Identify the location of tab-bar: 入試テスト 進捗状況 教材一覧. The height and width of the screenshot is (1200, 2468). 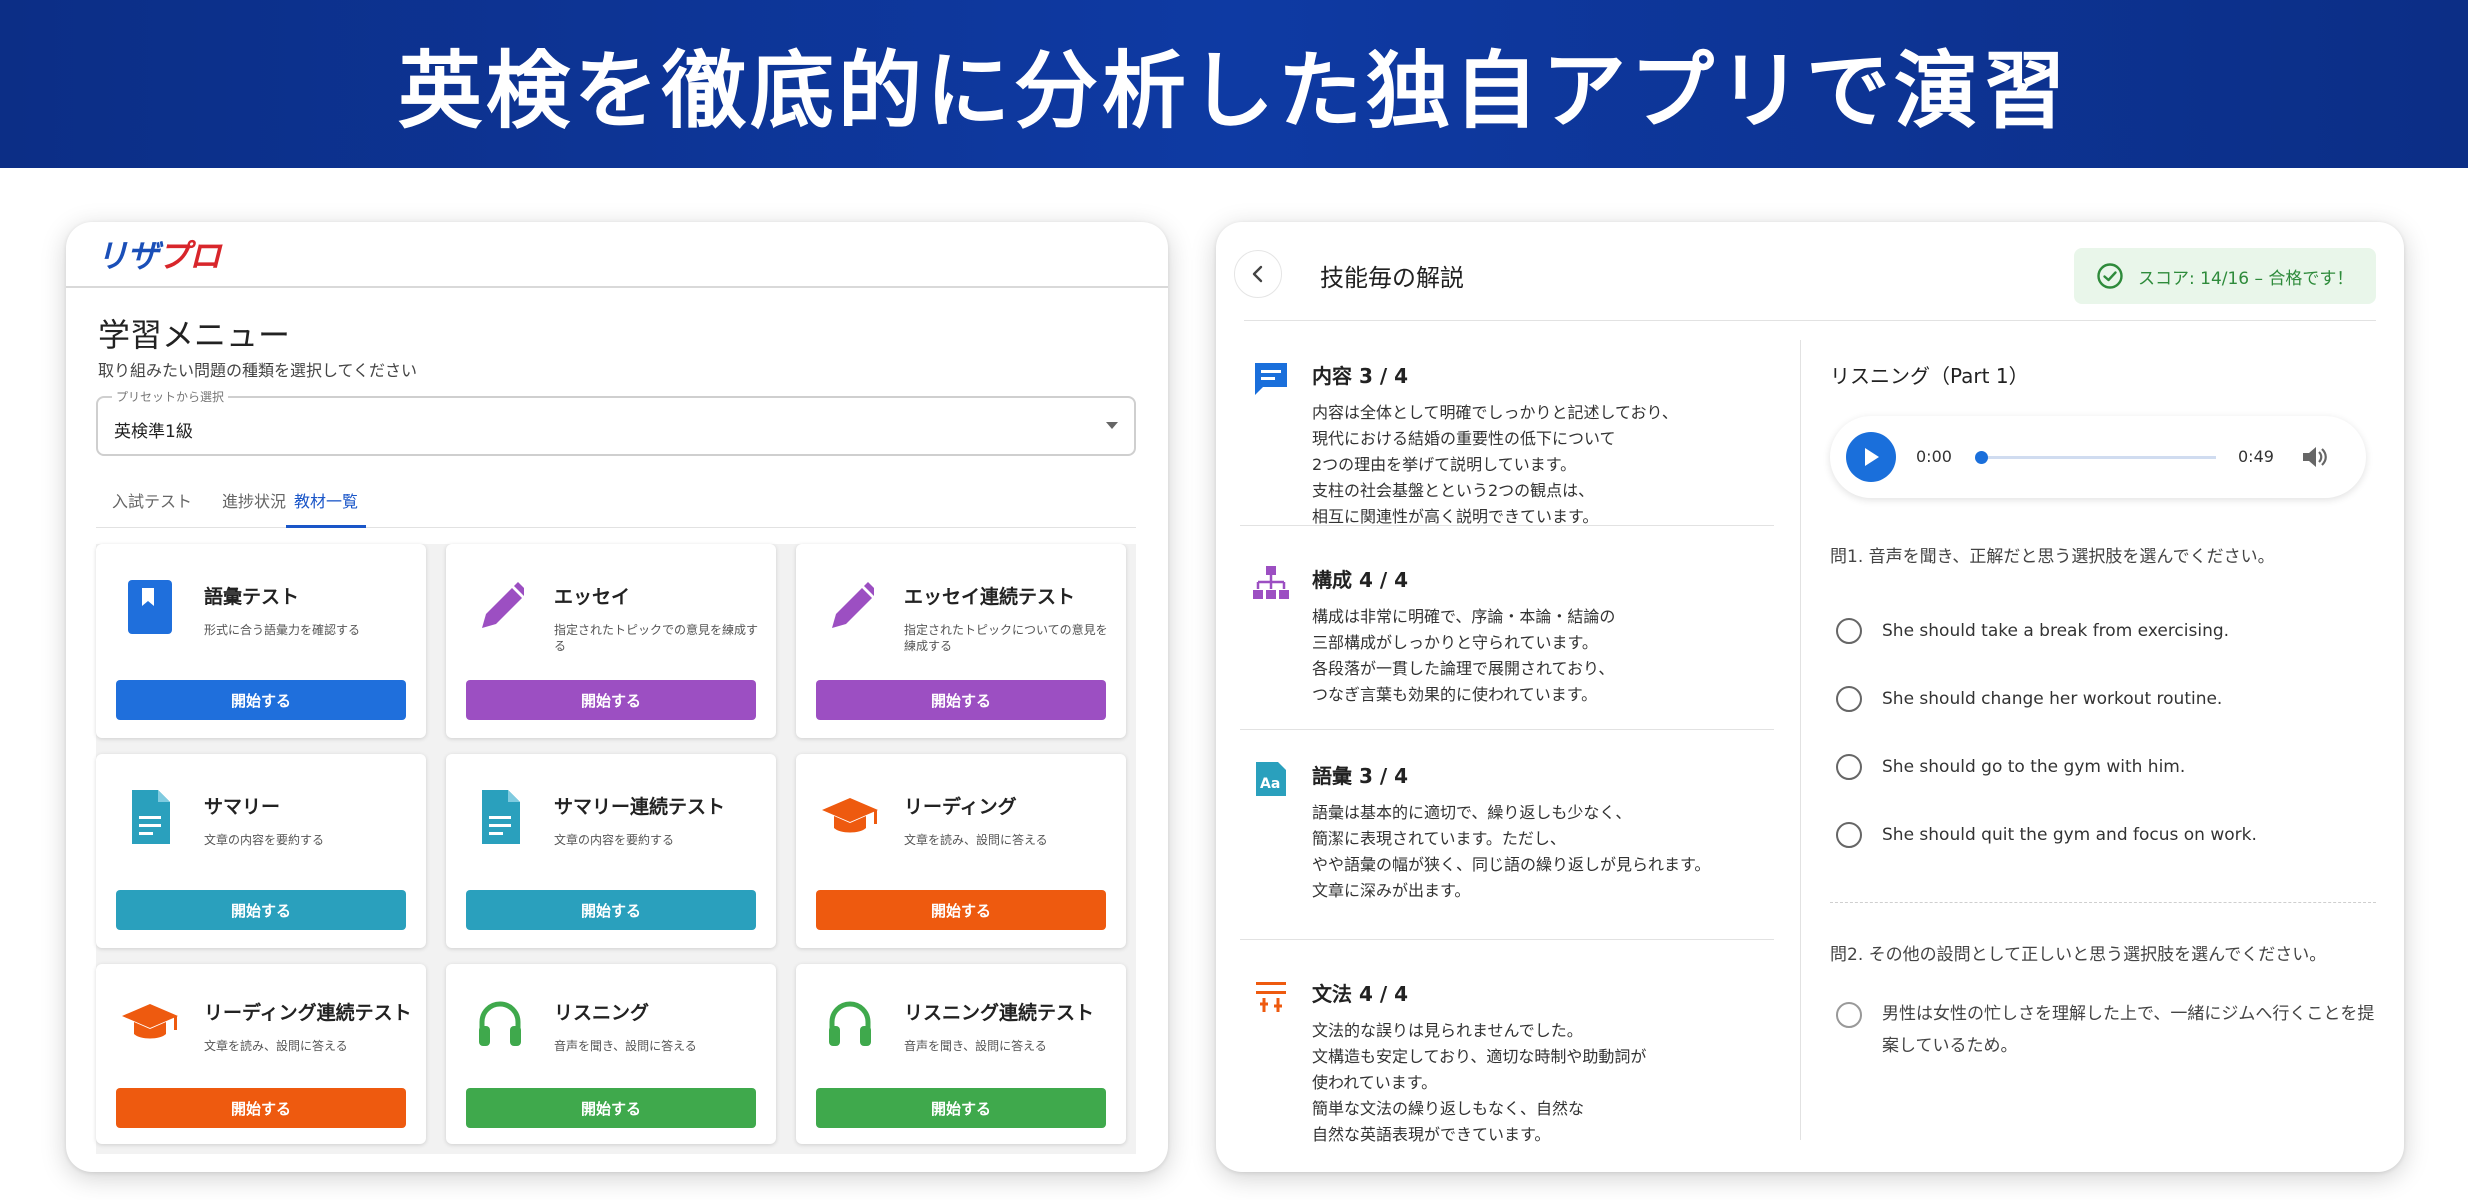
(616, 504).